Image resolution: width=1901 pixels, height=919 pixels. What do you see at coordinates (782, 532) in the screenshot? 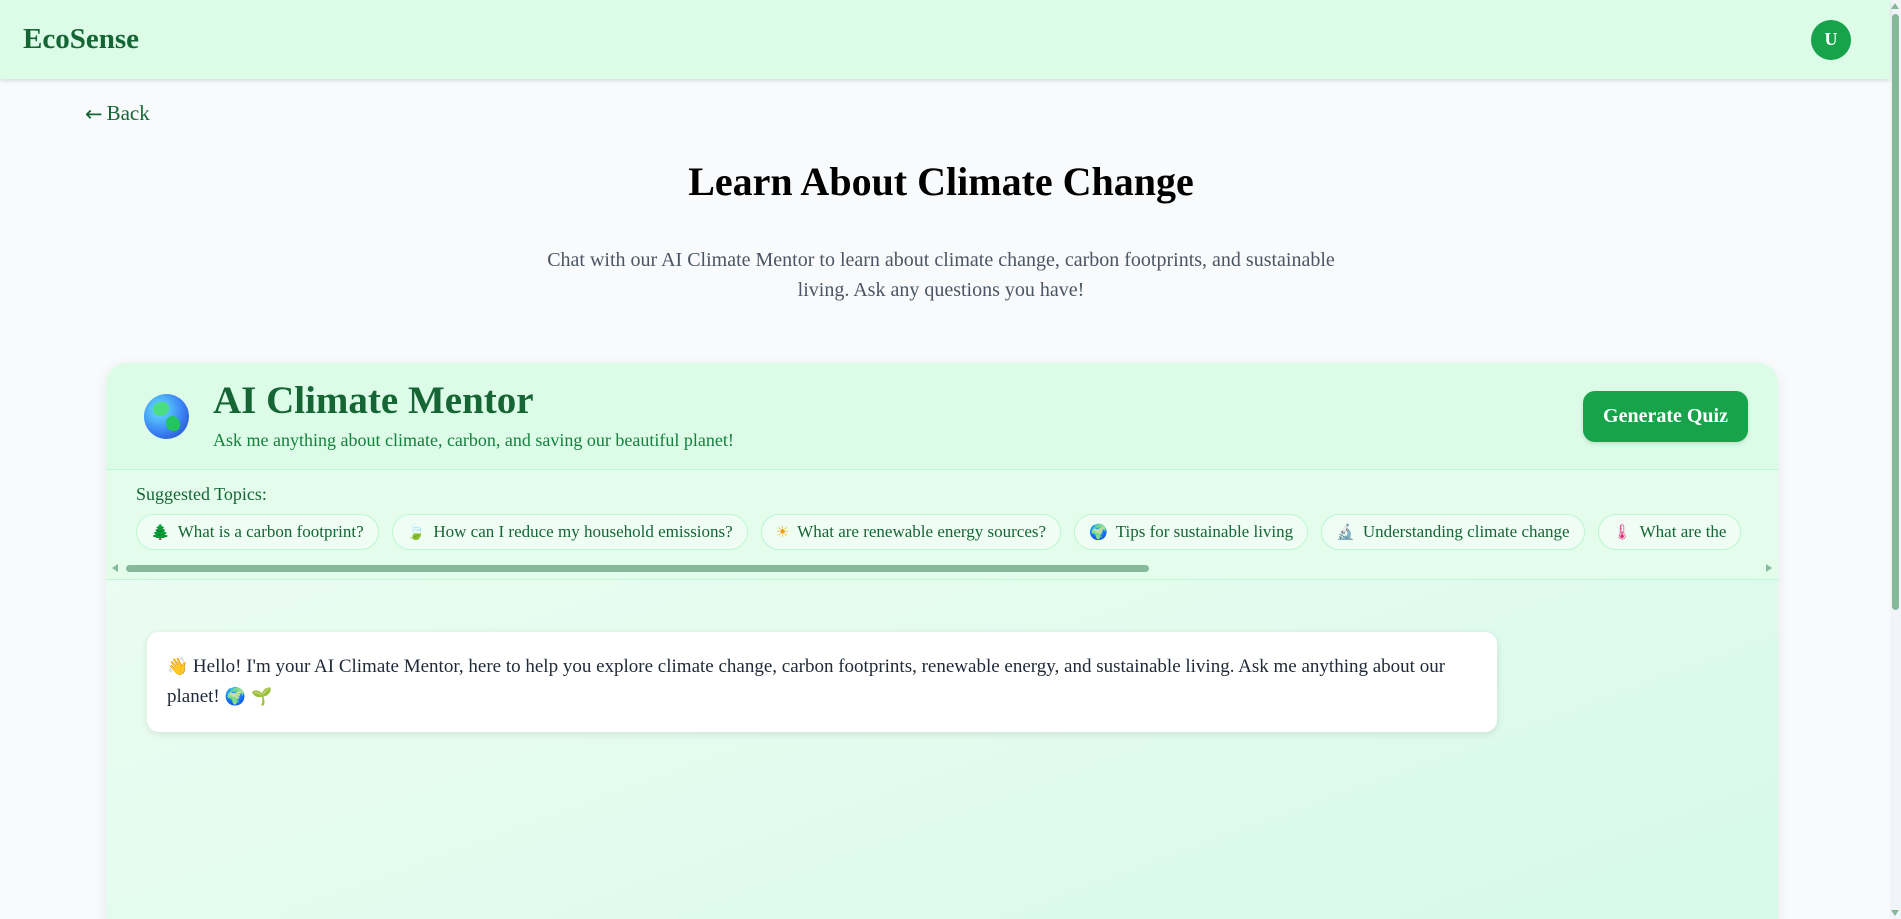
I see `sun-icon: ☀` at bounding box center [782, 532].